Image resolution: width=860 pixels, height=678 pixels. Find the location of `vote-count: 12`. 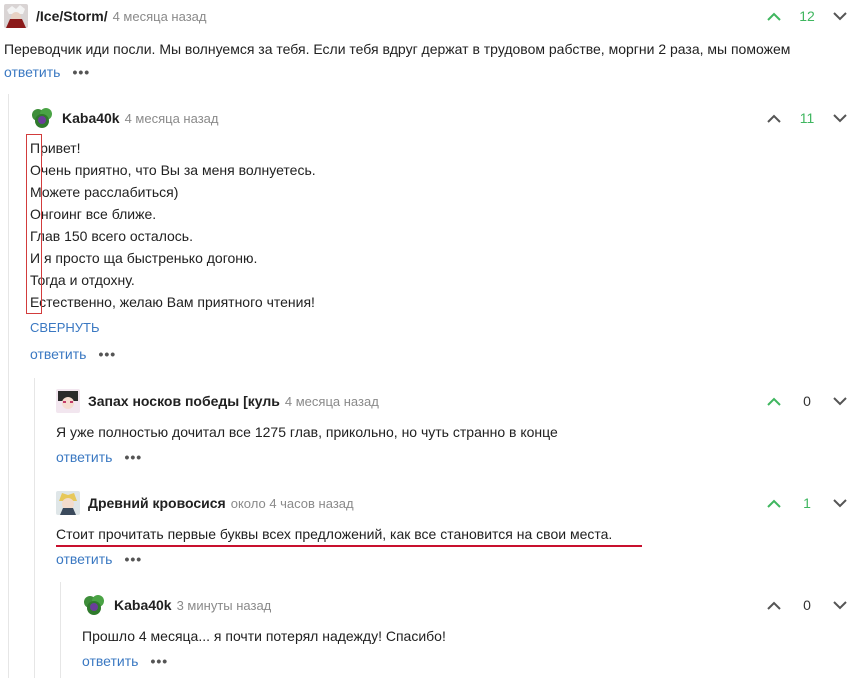

vote-count: 12 is located at coordinates (807, 16).